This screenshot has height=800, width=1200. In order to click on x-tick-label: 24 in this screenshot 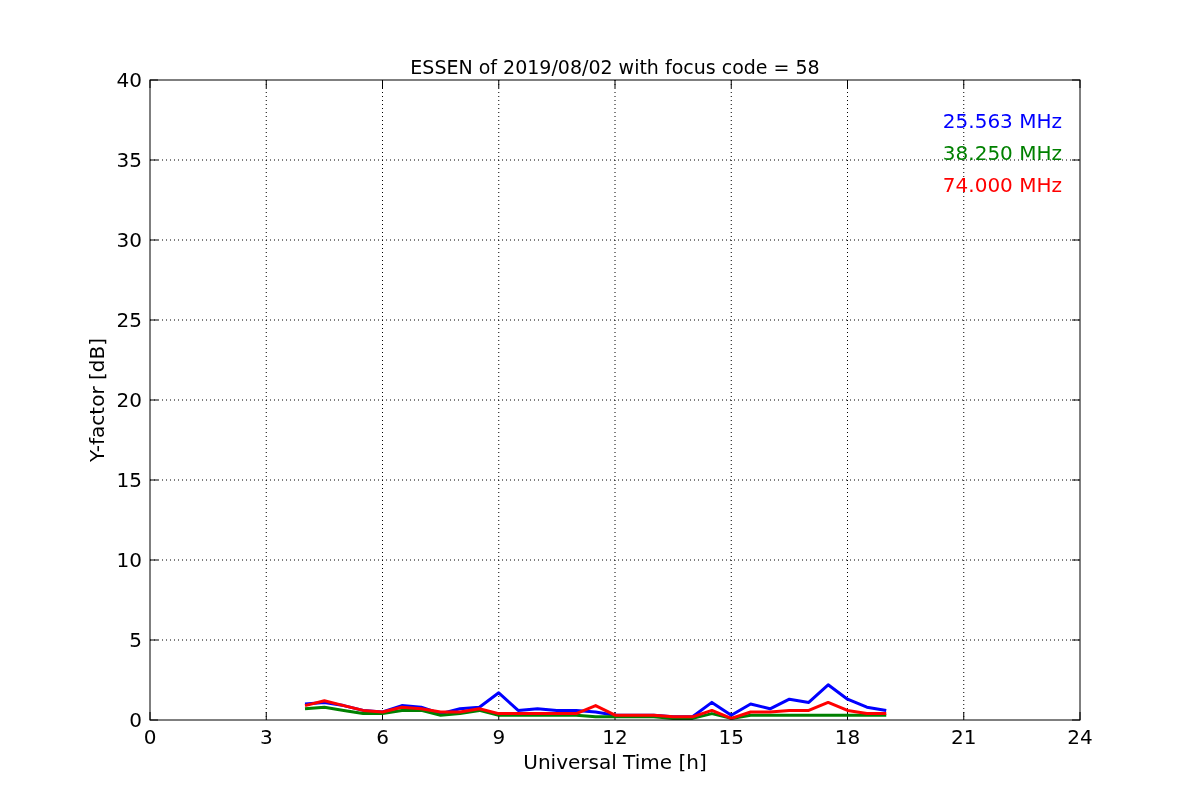, I will do `click(1080, 737)`.